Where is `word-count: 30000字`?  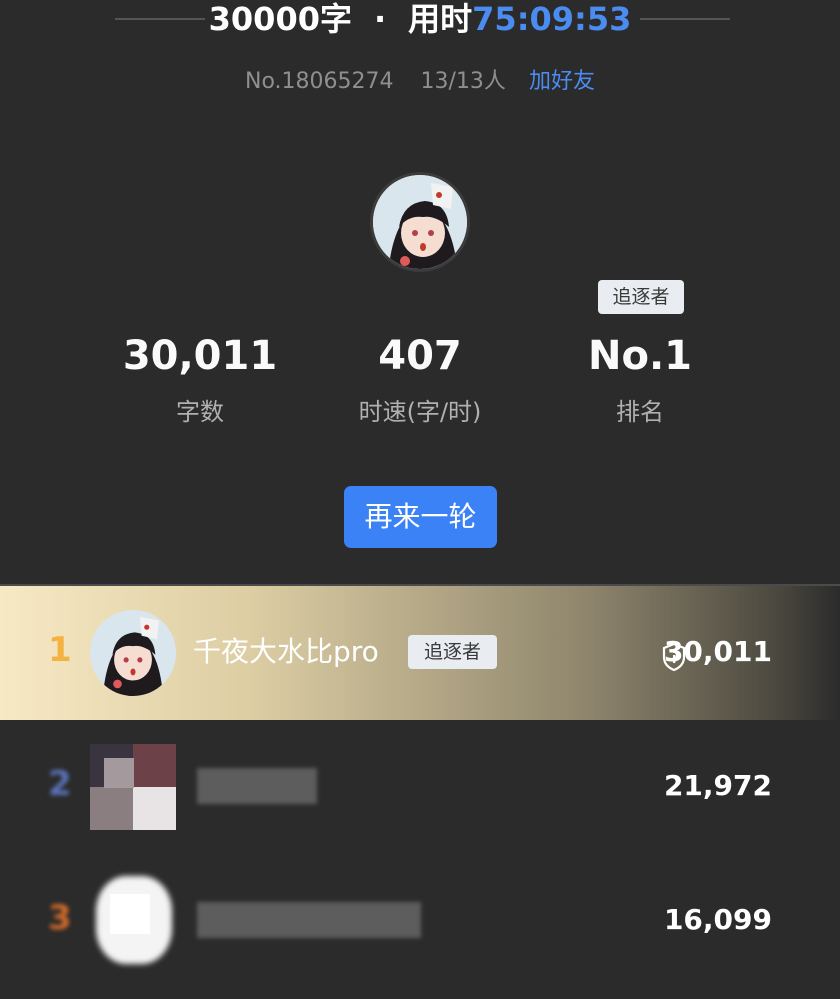 word-count: 30000字 is located at coordinates (280, 19).